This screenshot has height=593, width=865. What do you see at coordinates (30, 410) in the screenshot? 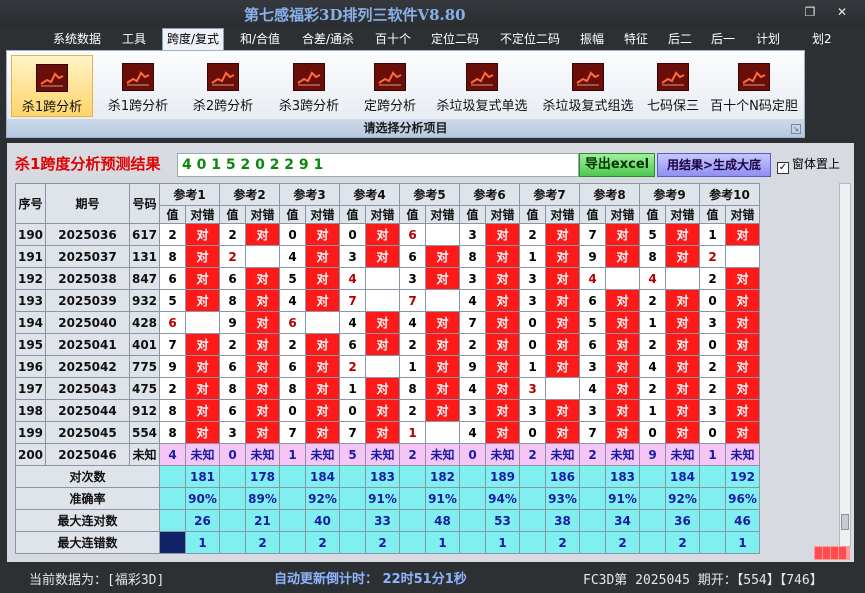
I see `cell-seq: 198` at bounding box center [30, 410].